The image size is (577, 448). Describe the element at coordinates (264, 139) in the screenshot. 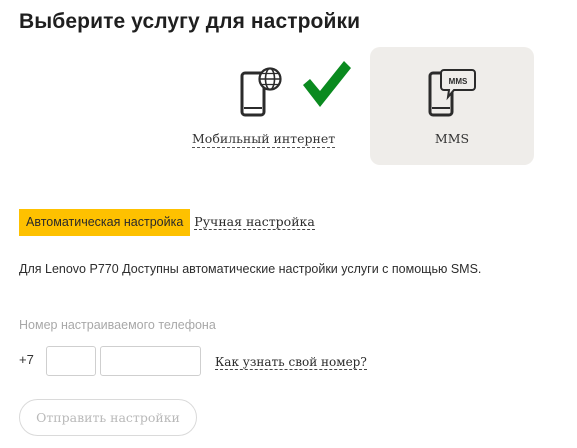

I see `service-label-mobile-internet: Мобильный интернет` at that location.